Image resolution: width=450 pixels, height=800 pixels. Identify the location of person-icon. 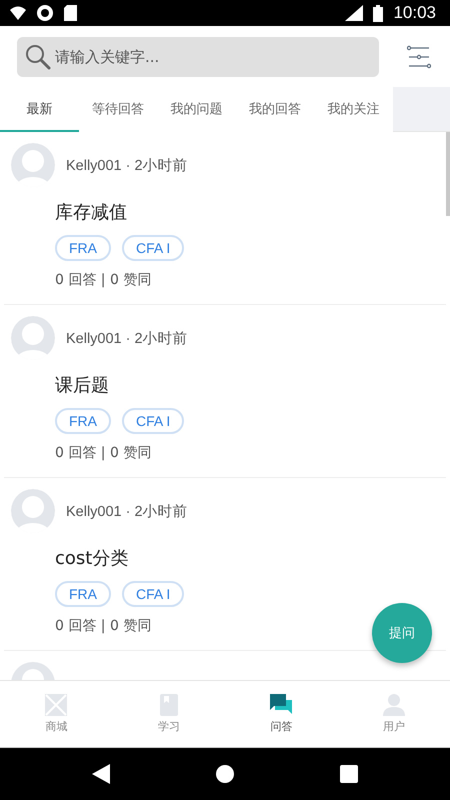
(393, 705).